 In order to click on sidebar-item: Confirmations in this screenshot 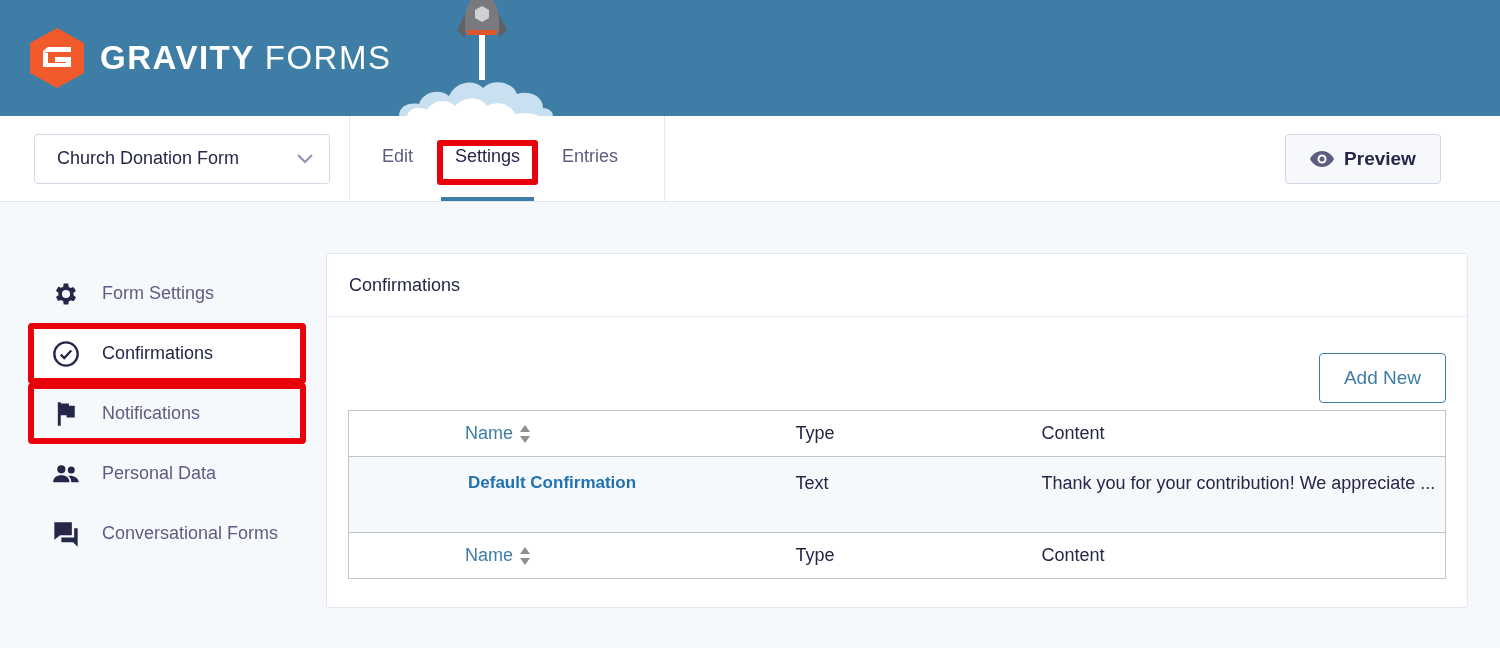, I will do `click(167, 353)`.